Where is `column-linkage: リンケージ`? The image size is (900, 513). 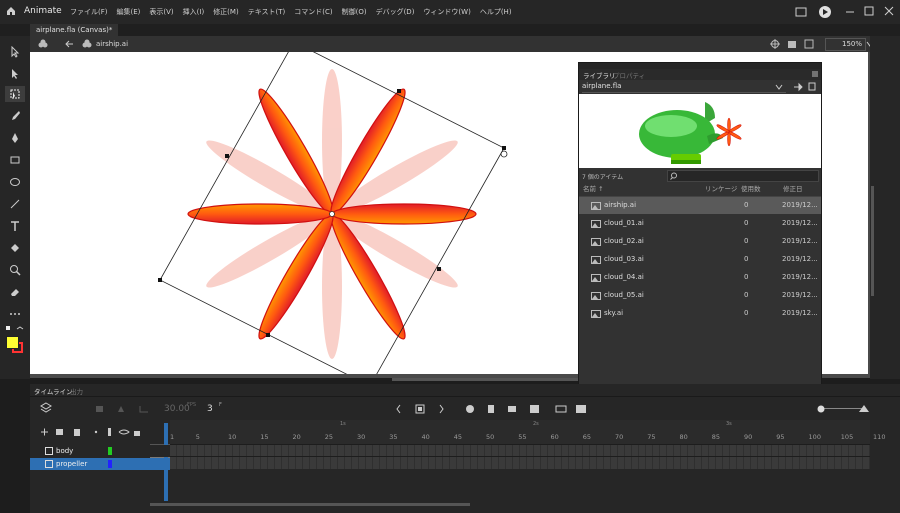 column-linkage: リンケージ is located at coordinates (721, 189).